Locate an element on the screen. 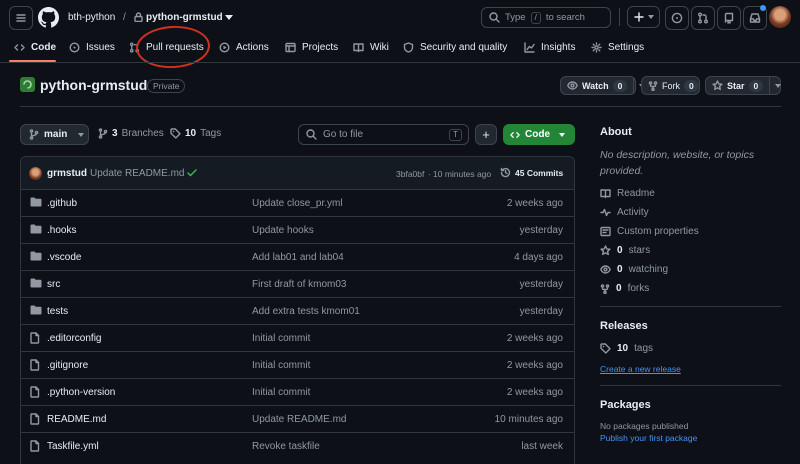  check-icon is located at coordinates (192, 173).